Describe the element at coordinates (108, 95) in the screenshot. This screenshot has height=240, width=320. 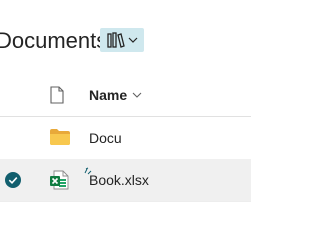
I see `column-header-name: Name` at that location.